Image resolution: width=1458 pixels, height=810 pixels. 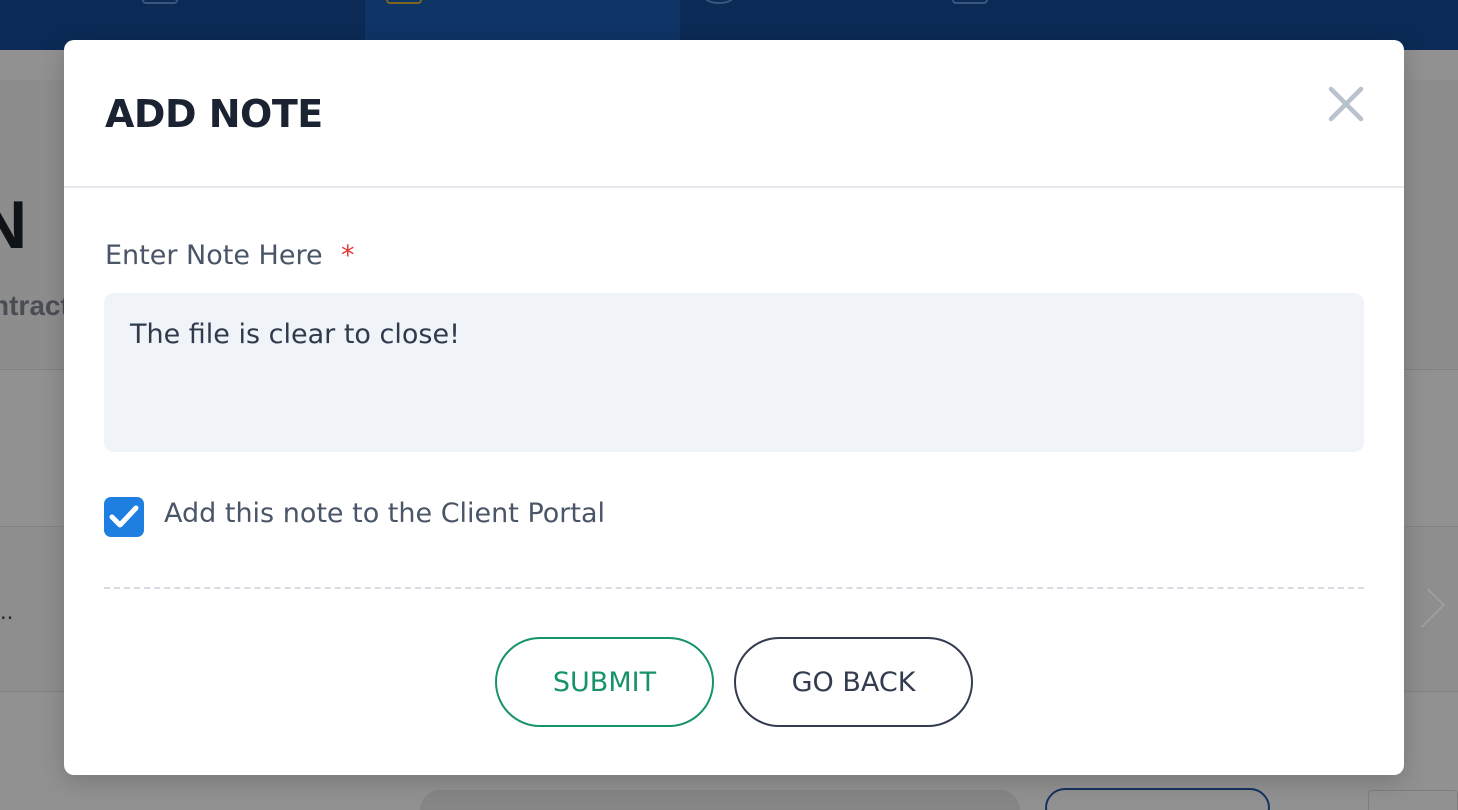 What do you see at coordinates (14, 225) in the screenshot?
I see `background-heading: N` at bounding box center [14, 225].